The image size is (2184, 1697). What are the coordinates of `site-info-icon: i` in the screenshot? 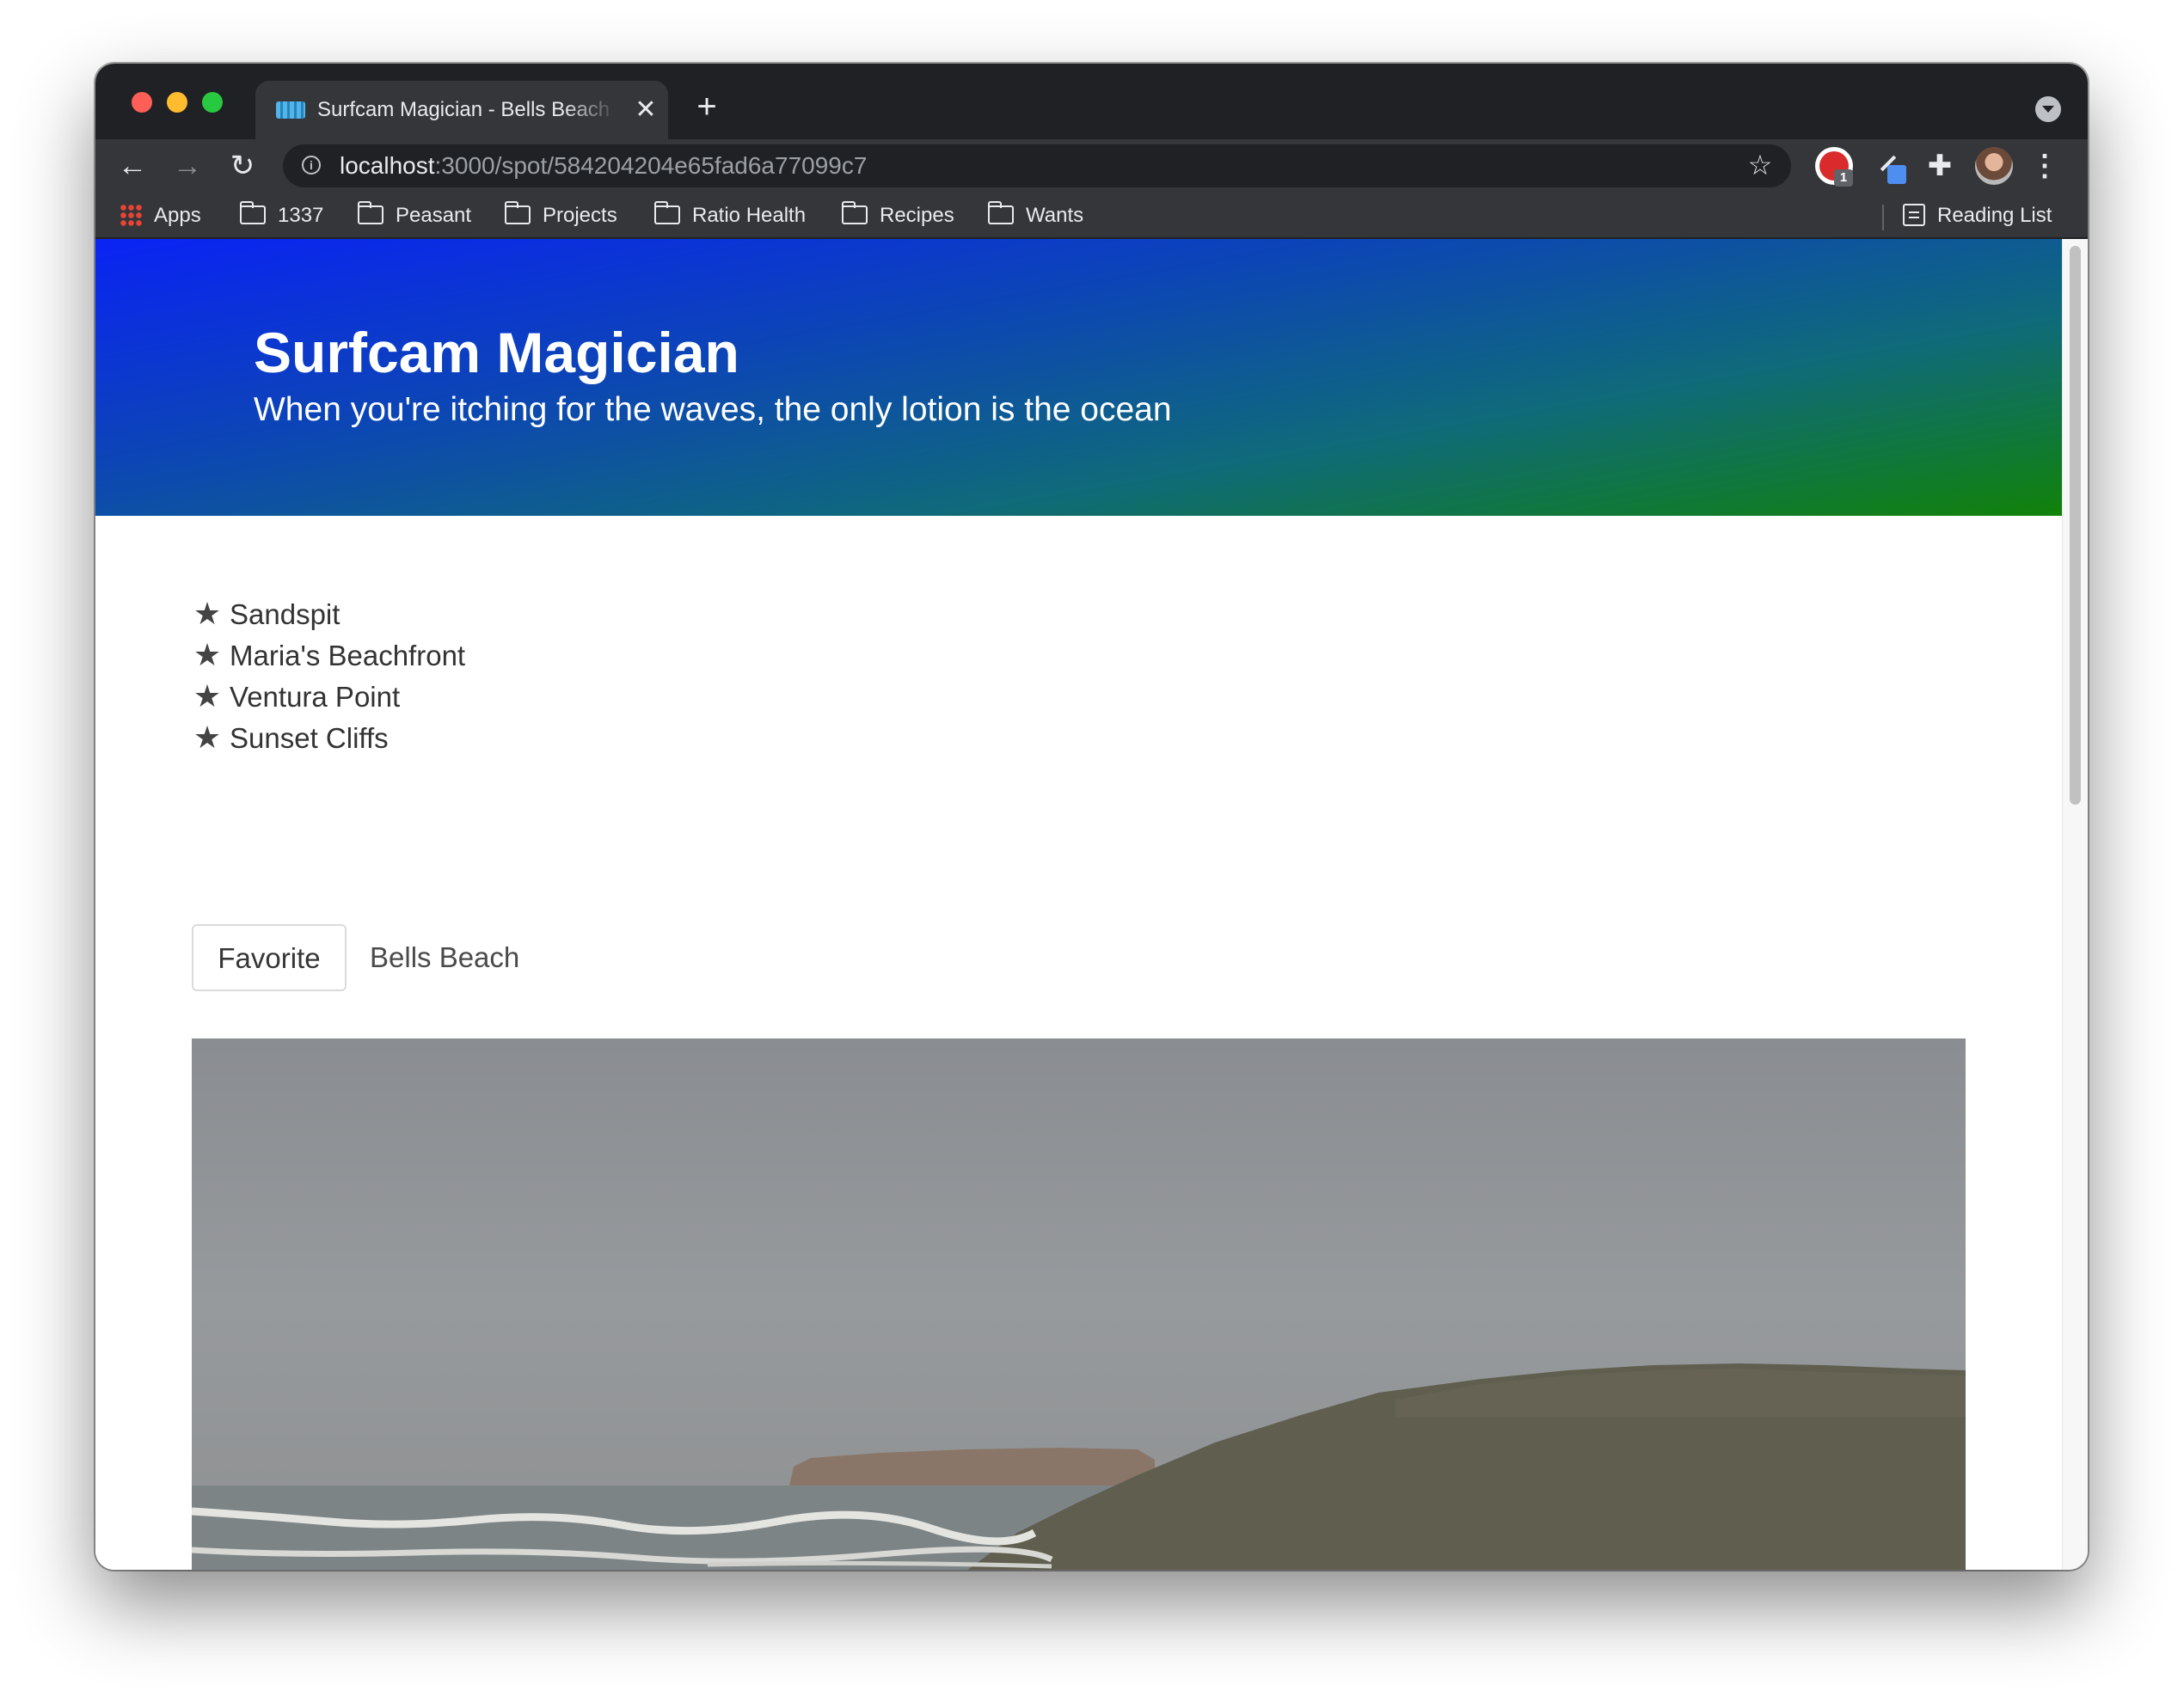 It's located at (311, 165).